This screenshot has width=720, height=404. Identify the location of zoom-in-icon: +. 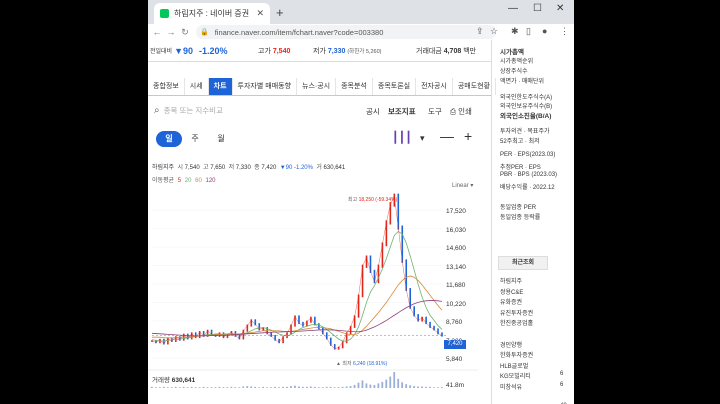
(468, 136).